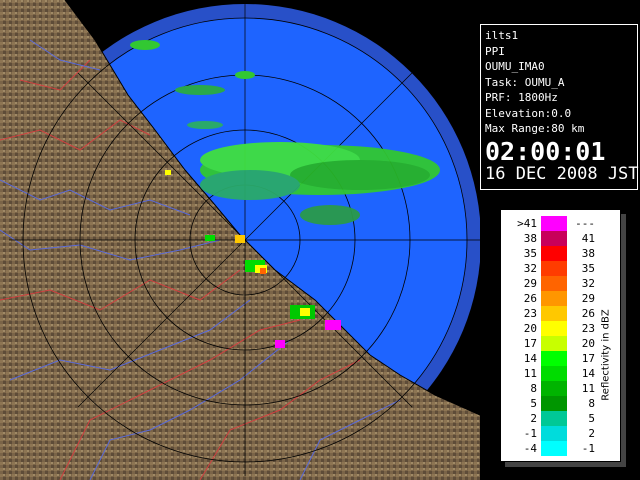 The height and width of the screenshot is (480, 640). I want to click on legend-upper-bound: 23, so click(588, 328).